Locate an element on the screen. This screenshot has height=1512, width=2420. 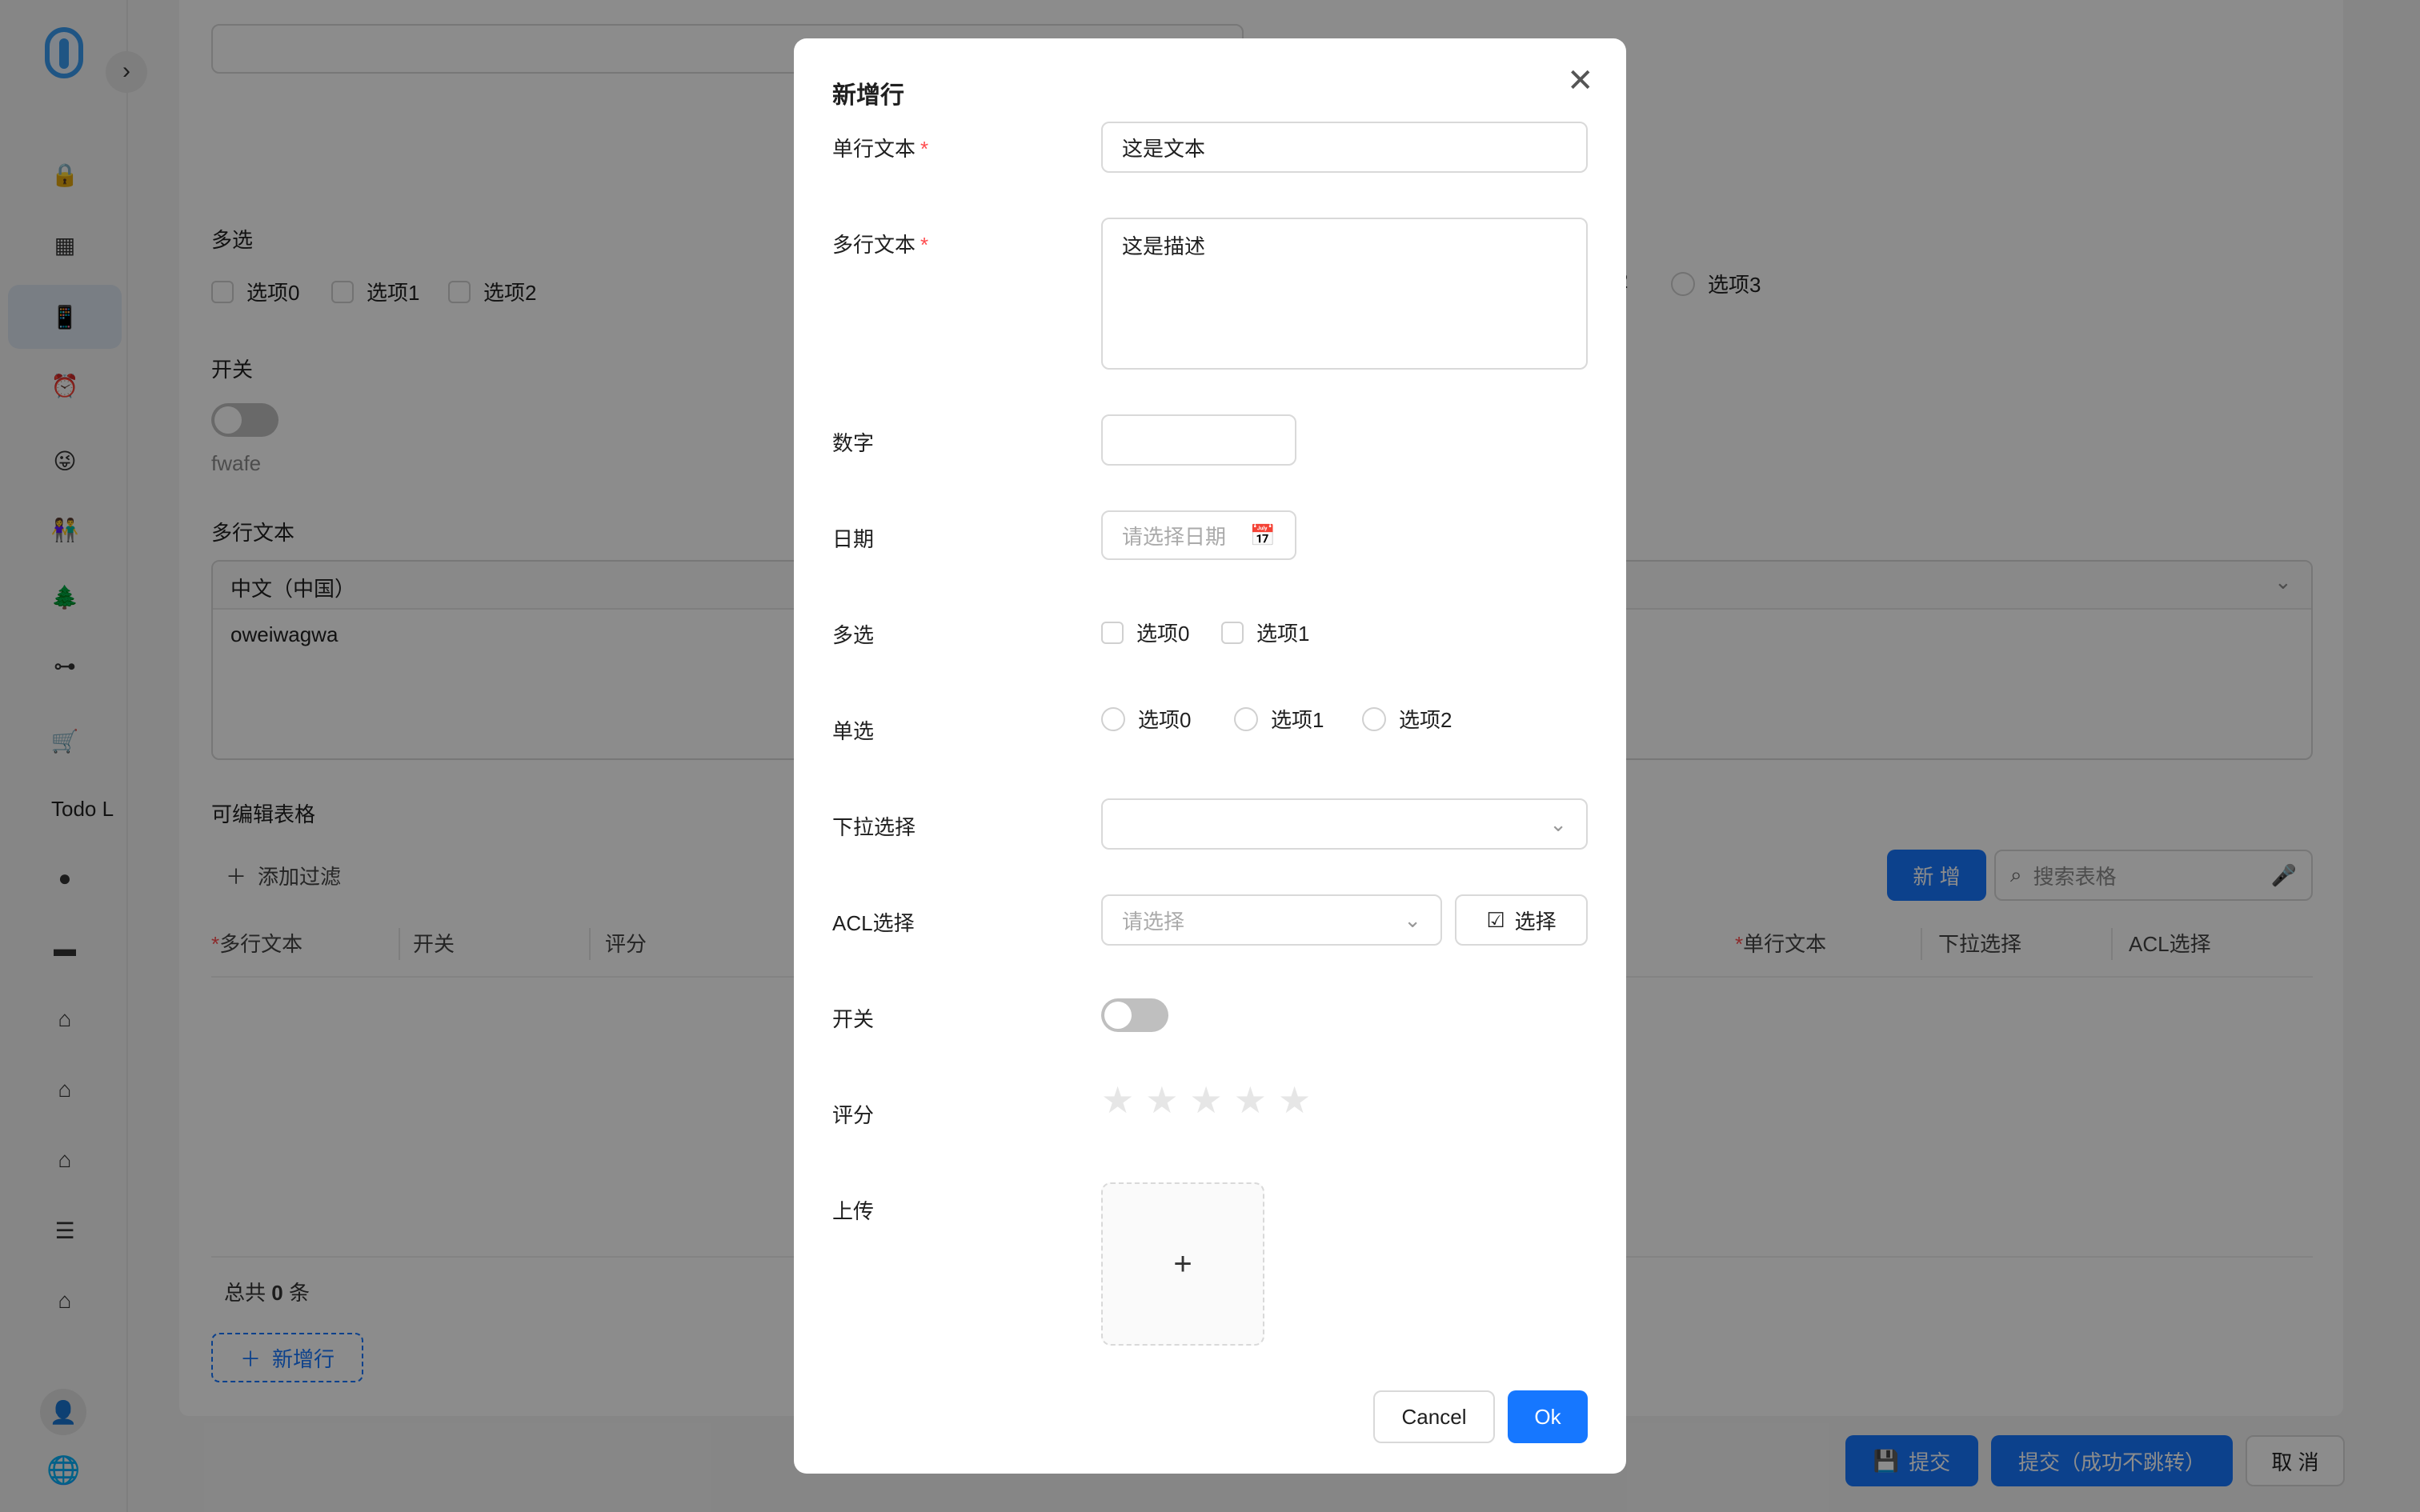
modal-radio-0: 选项0 is located at coordinates (1146, 719).